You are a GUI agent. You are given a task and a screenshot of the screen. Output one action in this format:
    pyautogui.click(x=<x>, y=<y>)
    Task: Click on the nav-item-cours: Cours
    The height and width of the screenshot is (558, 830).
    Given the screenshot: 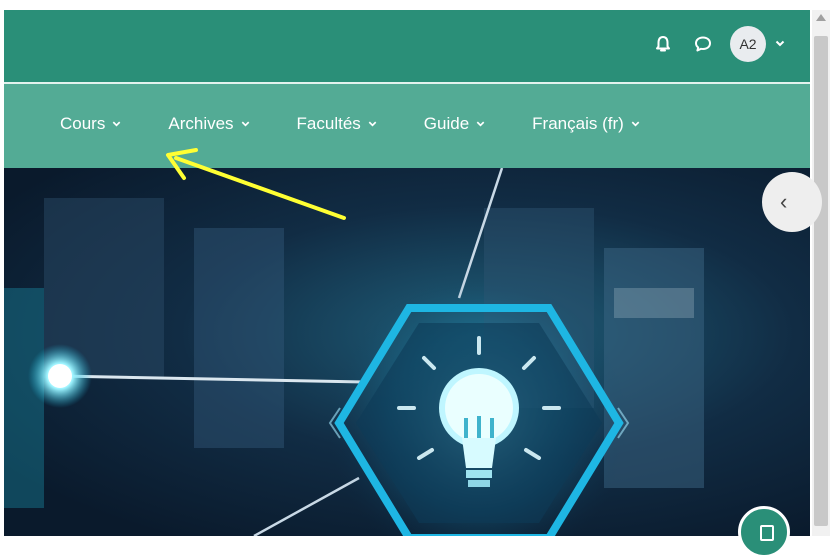 What is the action you would take?
    pyautogui.click(x=91, y=124)
    